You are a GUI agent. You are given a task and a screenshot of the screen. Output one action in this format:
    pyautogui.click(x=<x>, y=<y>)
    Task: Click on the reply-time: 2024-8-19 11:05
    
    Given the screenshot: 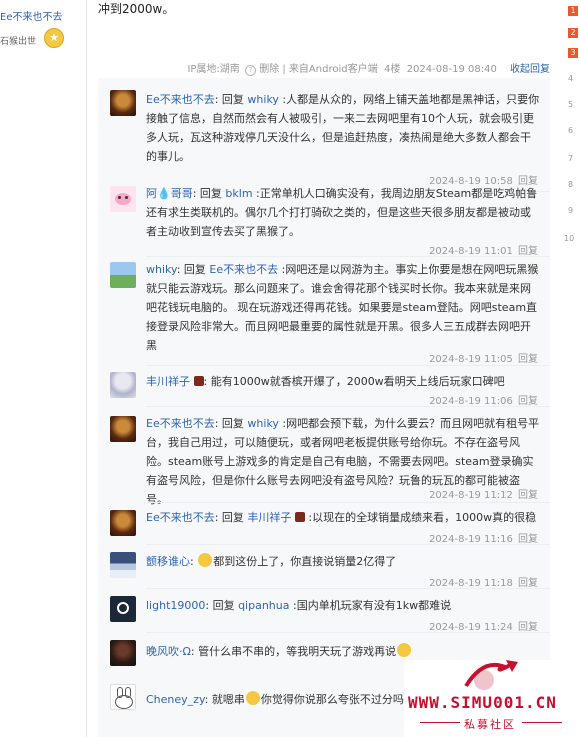 What is the action you would take?
    pyautogui.click(x=471, y=359)
    